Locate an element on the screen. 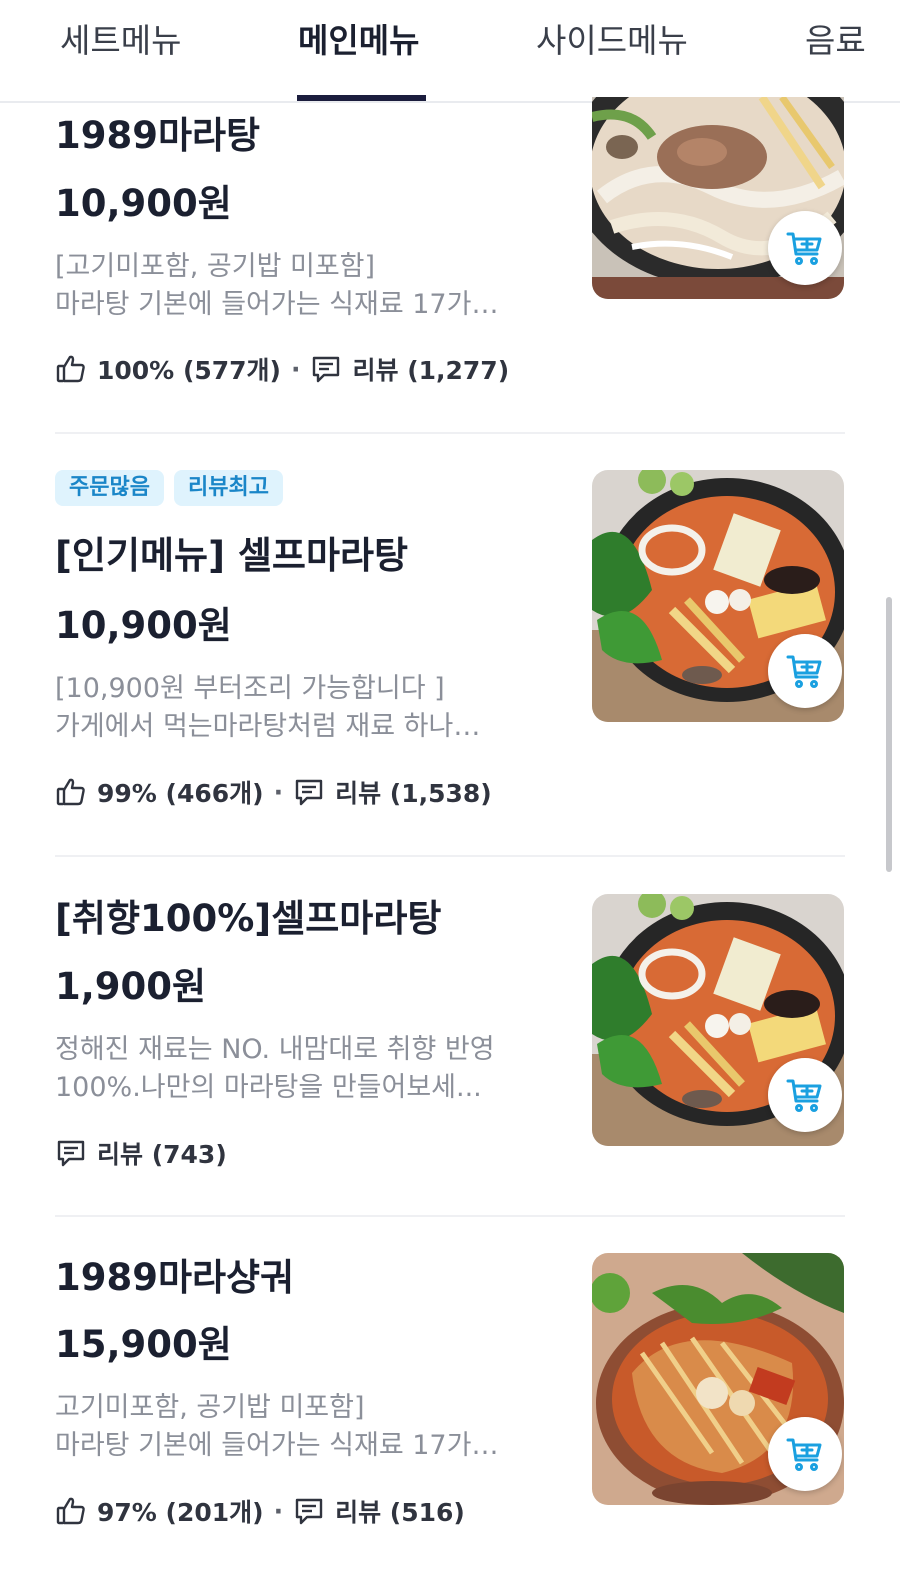  description-line: [10,900원 부터조리 가능합니다 ] is located at coordinates (250, 688).